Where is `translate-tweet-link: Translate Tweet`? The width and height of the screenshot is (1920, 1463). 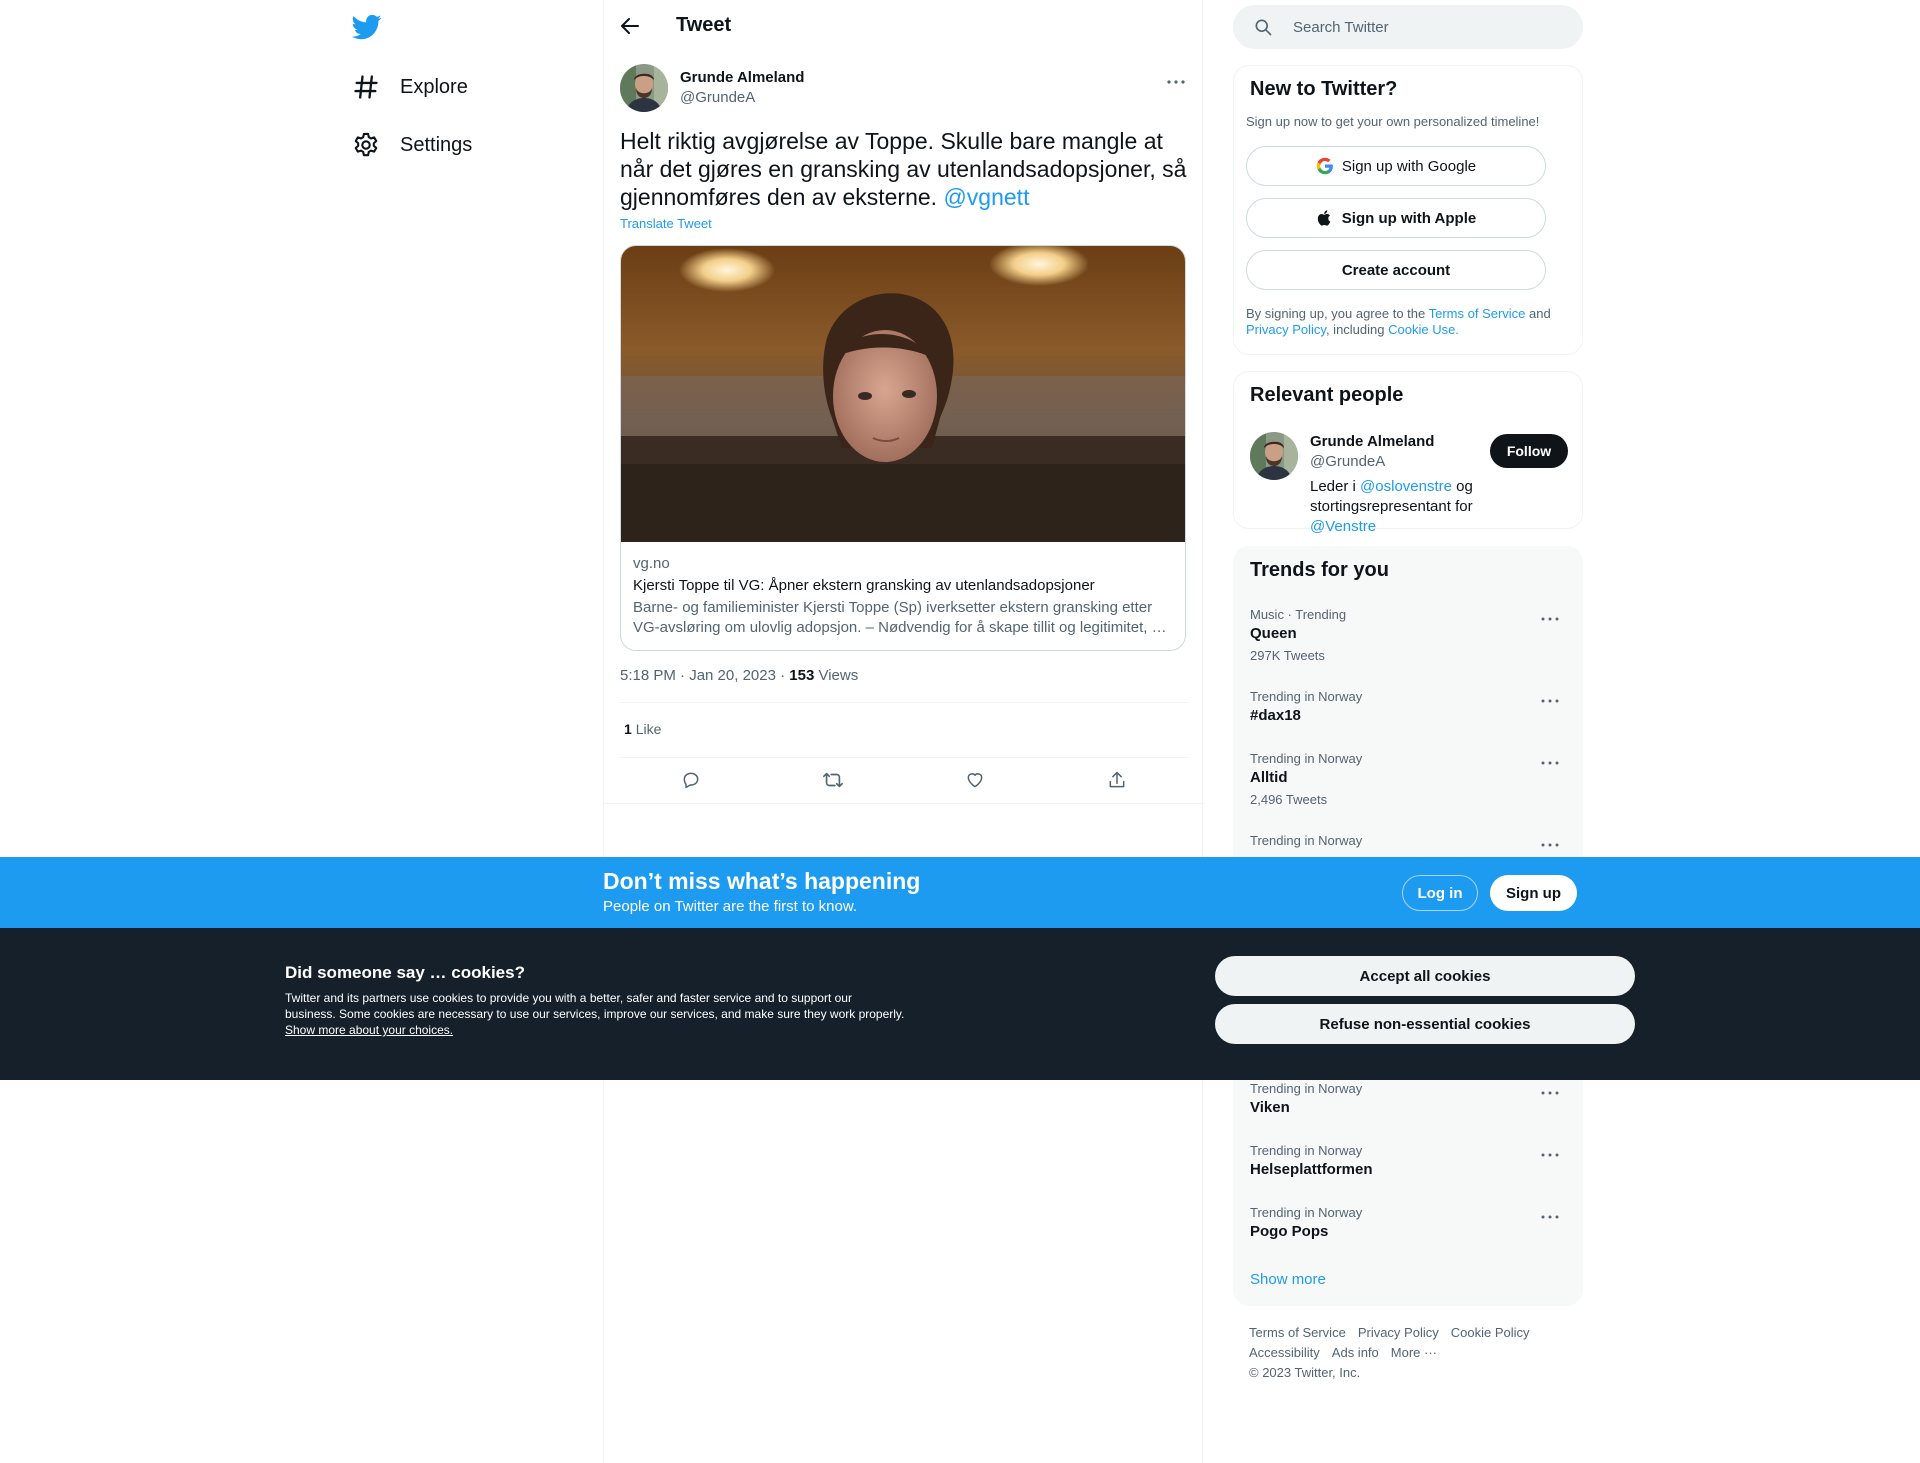 translate-tweet-link: Translate Tweet is located at coordinates (666, 223).